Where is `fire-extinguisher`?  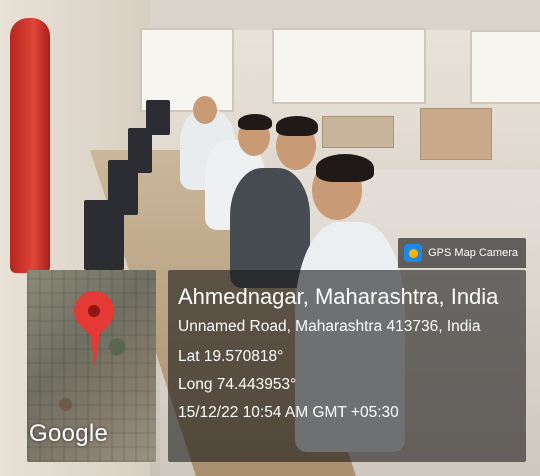 fire-extinguisher is located at coordinates (30, 145).